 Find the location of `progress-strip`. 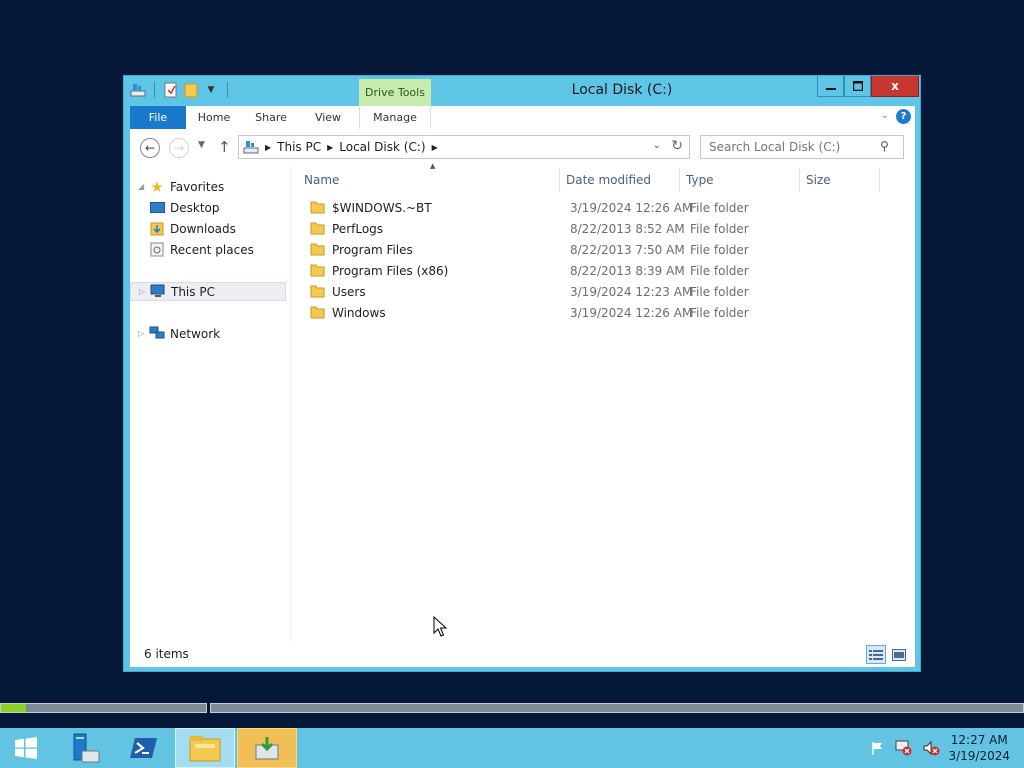

progress-strip is located at coordinates (512, 708).